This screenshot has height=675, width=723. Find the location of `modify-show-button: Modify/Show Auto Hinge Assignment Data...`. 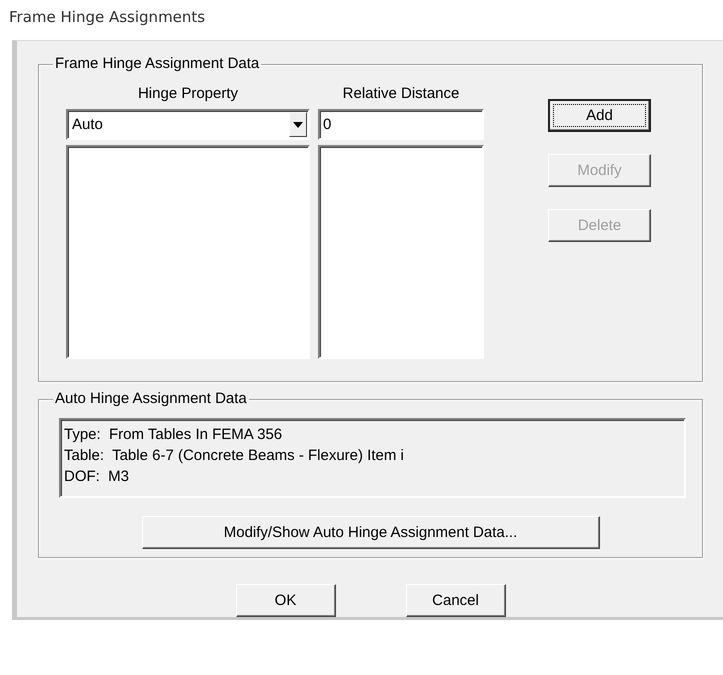

modify-show-button: Modify/Show Auto Hinge Assignment Data... is located at coordinates (371, 532).